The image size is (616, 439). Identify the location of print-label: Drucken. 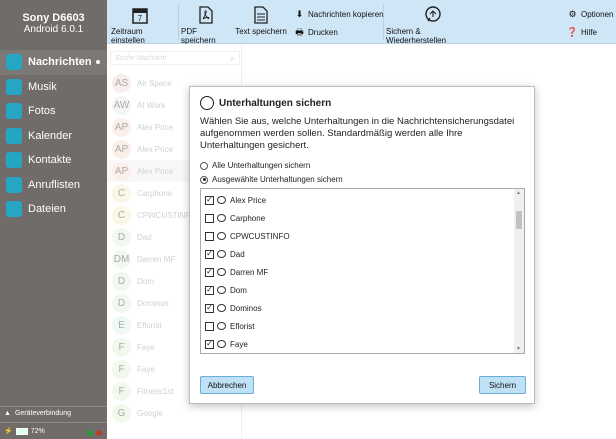
(323, 32).